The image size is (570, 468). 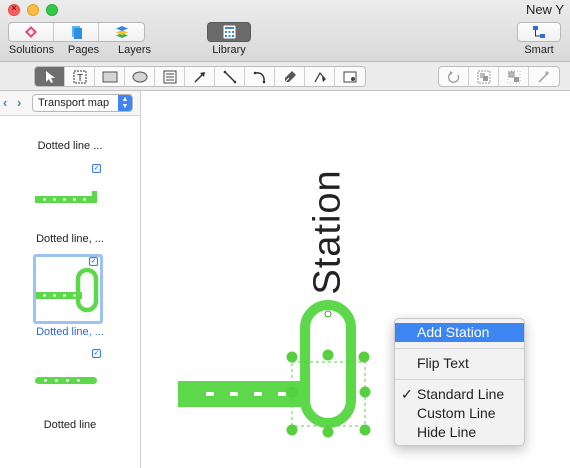 I want to click on group-icon, so click(x=483, y=76).